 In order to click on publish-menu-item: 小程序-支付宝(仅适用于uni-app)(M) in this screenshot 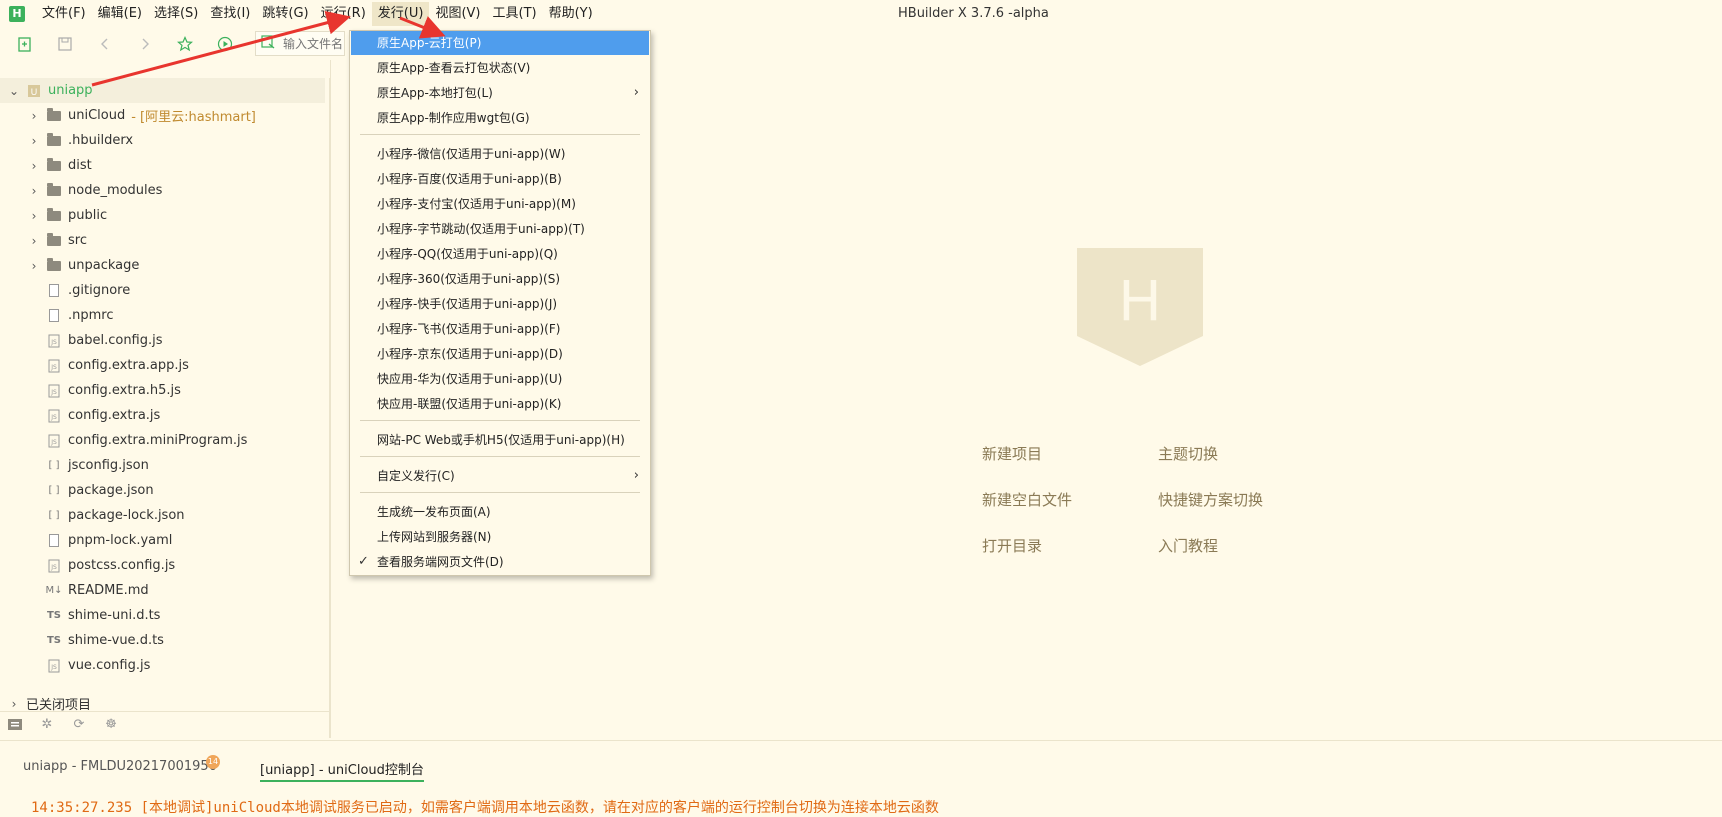, I will do `click(500, 204)`.